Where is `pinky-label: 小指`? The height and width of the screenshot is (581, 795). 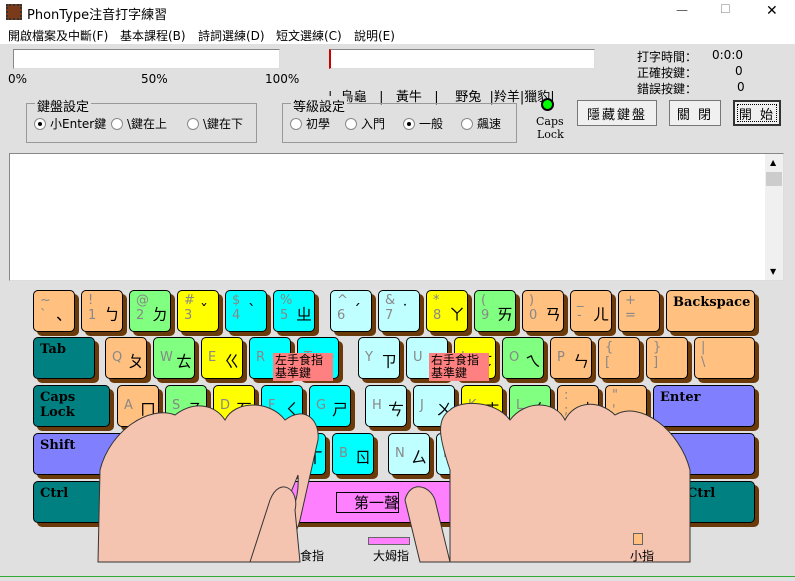 pinky-label: 小指 is located at coordinates (642, 556).